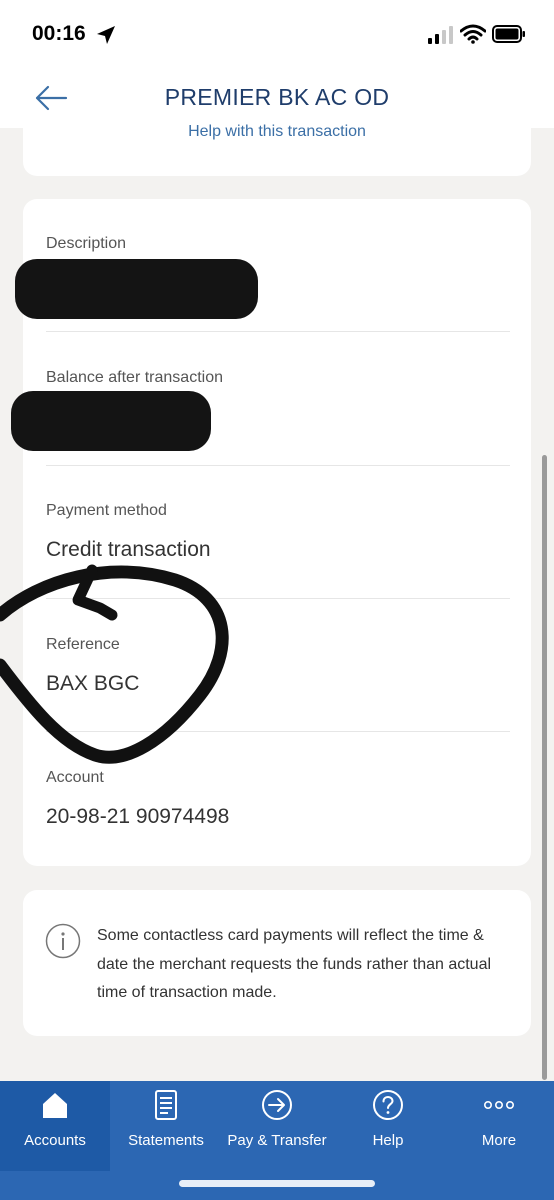  What do you see at coordinates (106, 510) in the screenshot?
I see `payment-method-label: Payment method` at bounding box center [106, 510].